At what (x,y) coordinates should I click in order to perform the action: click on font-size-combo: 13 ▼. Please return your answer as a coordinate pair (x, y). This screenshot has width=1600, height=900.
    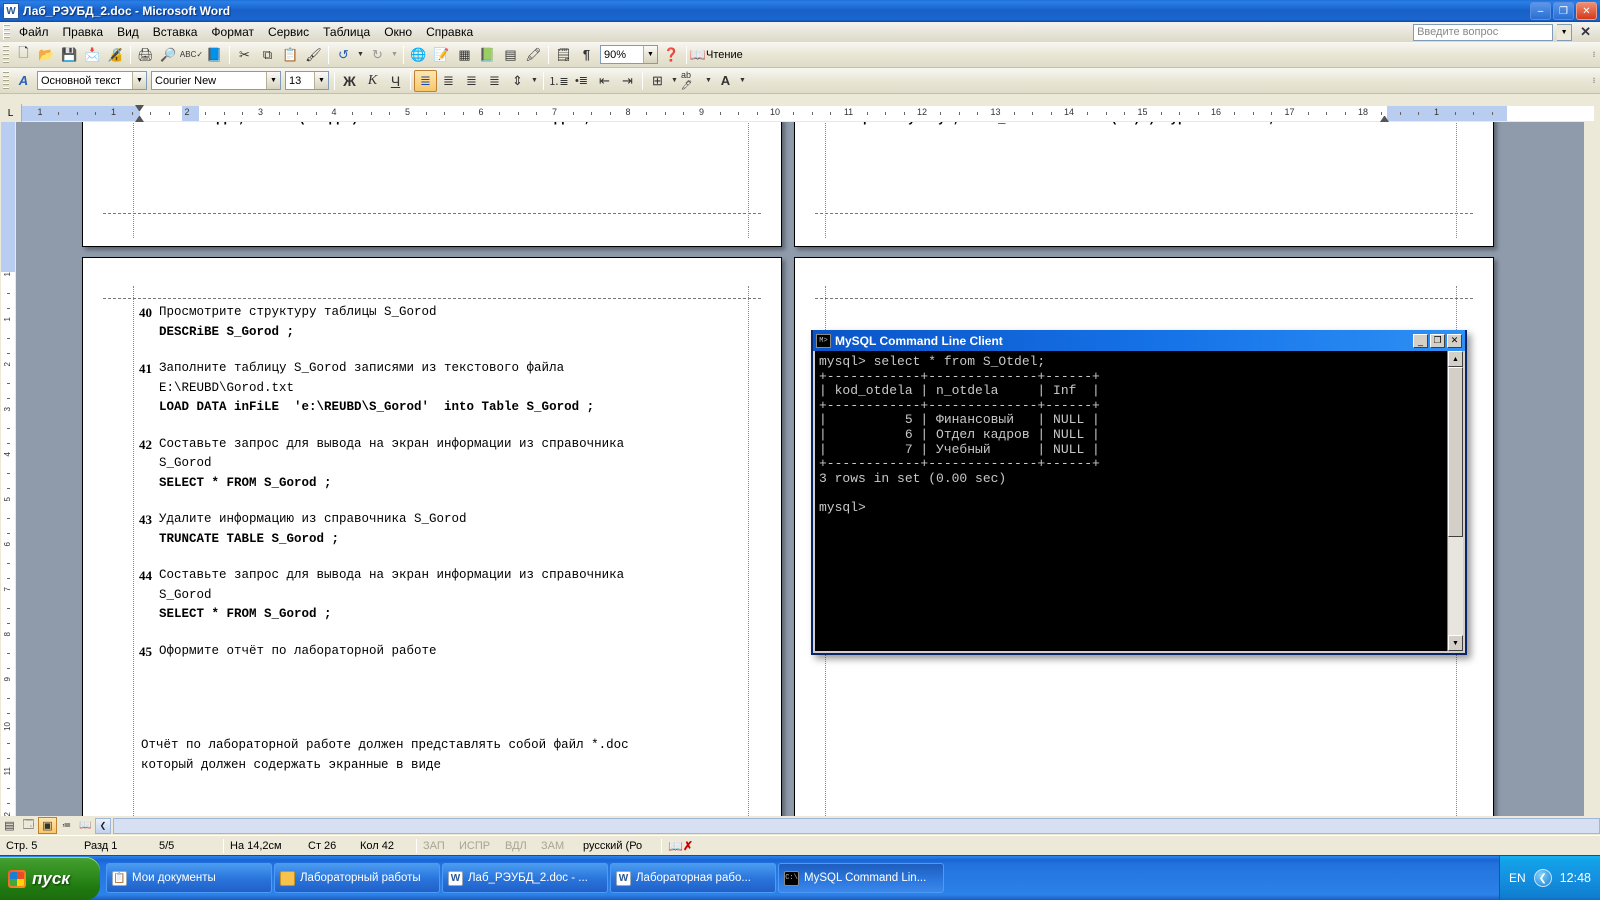
    Looking at the image, I should click on (307, 80).